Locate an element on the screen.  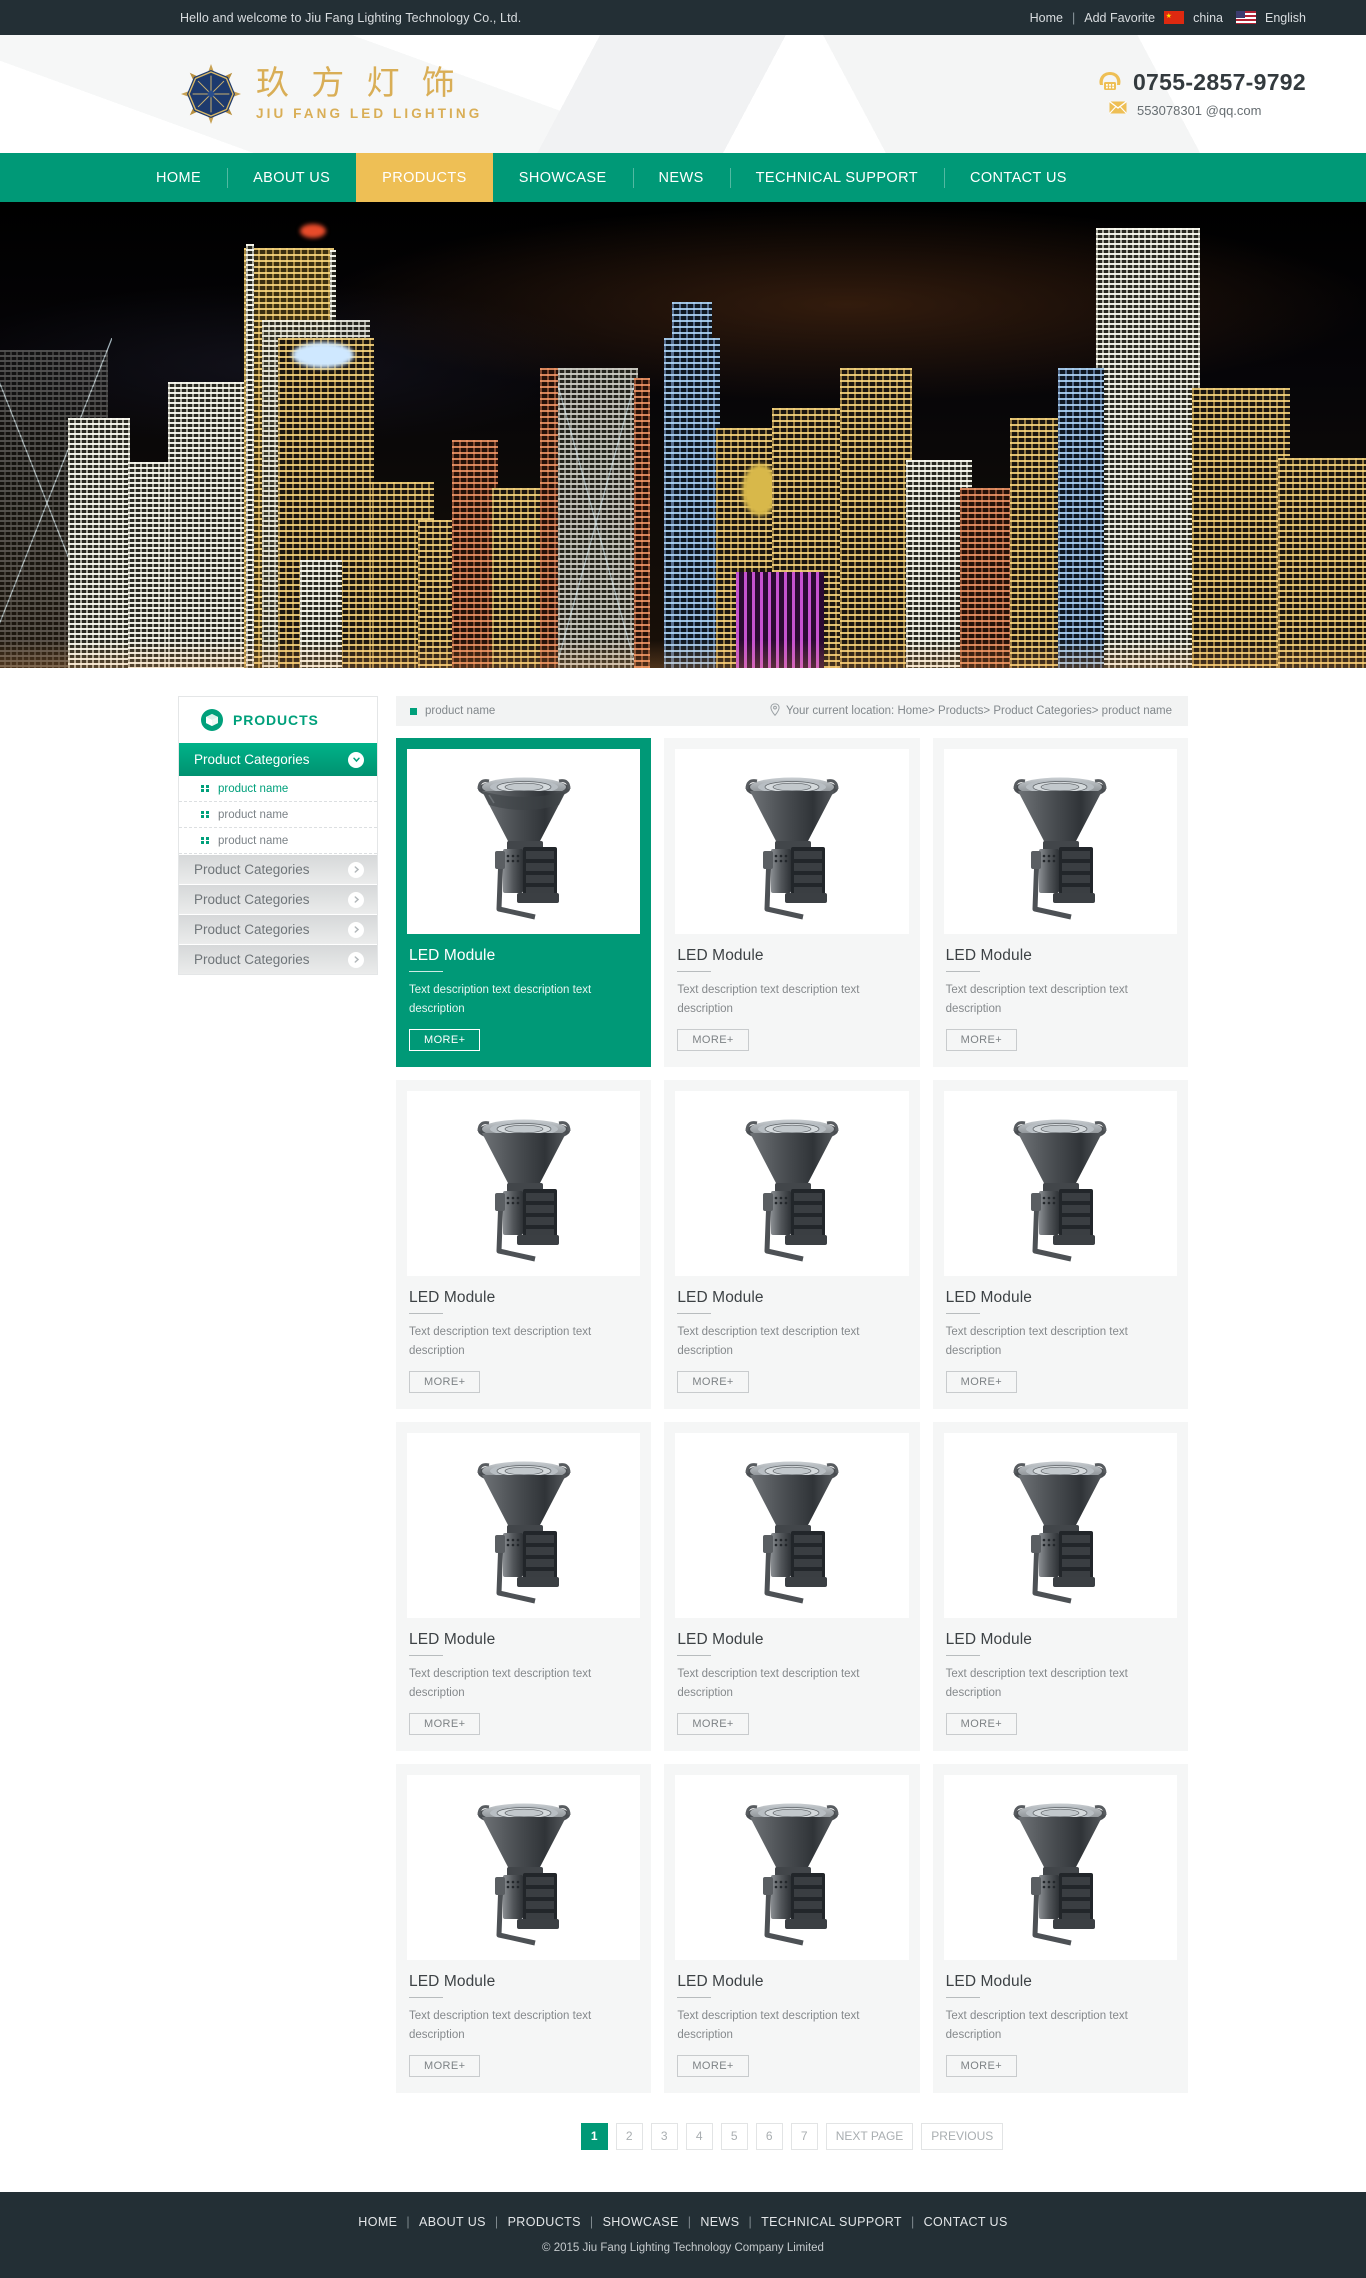
sidebar-category-4: Product Categories is located at coordinates (278, 959).